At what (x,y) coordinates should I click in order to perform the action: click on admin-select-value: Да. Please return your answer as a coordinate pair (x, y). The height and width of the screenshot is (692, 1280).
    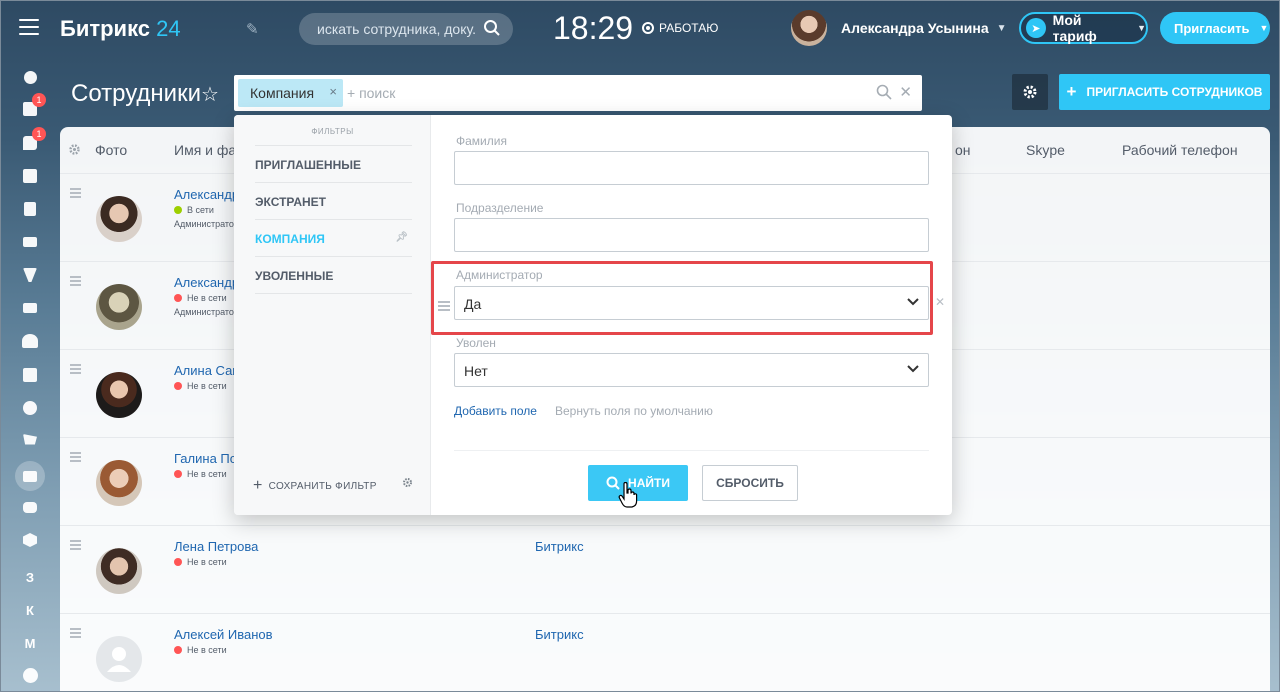
    Looking at the image, I should click on (473, 304).